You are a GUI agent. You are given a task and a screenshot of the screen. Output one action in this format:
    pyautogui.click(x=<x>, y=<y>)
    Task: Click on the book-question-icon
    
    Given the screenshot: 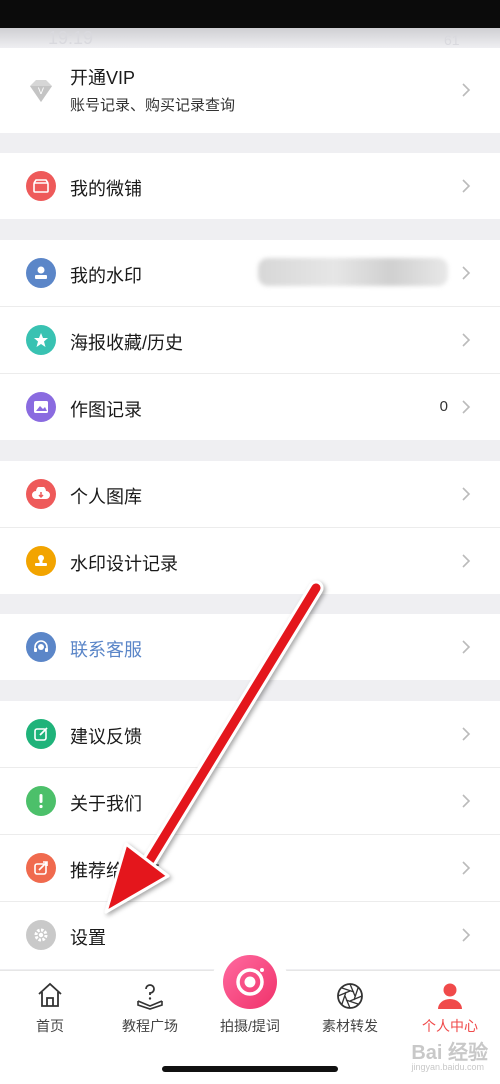 What is the action you would take?
    pyautogui.click(x=150, y=997)
    